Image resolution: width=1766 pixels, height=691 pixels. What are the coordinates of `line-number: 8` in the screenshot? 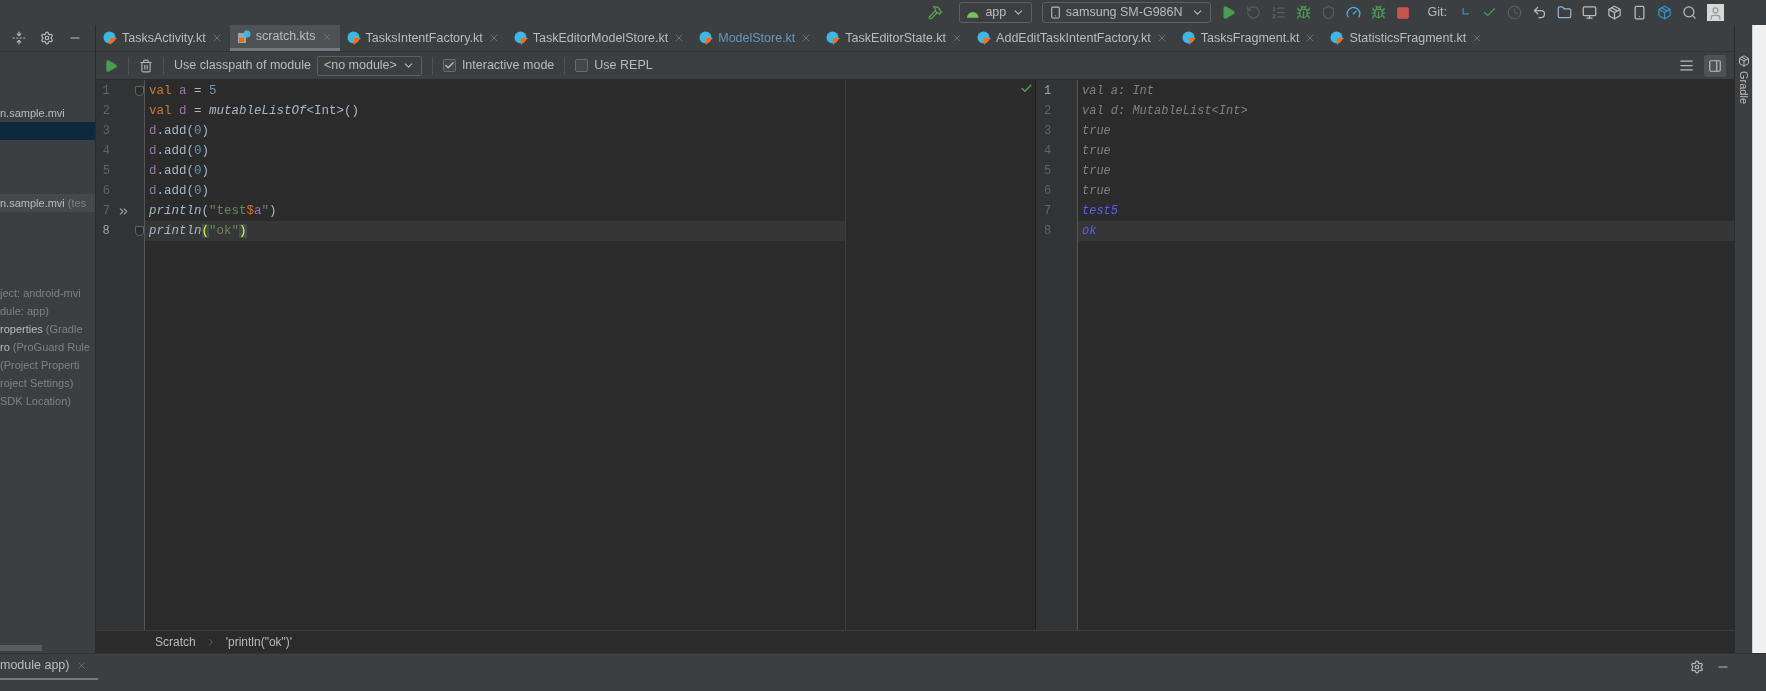 It's located at (105, 231).